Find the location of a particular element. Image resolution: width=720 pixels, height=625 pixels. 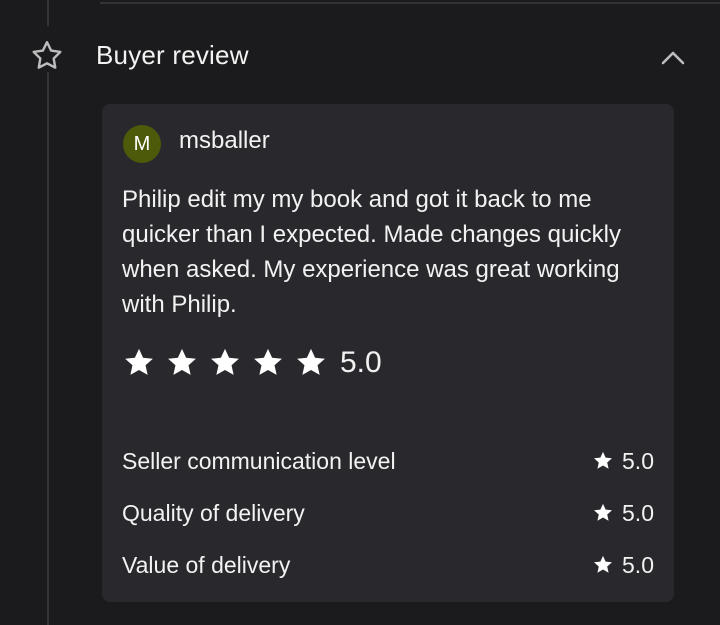

breakdown-label: Seller communication level is located at coordinates (259, 460).